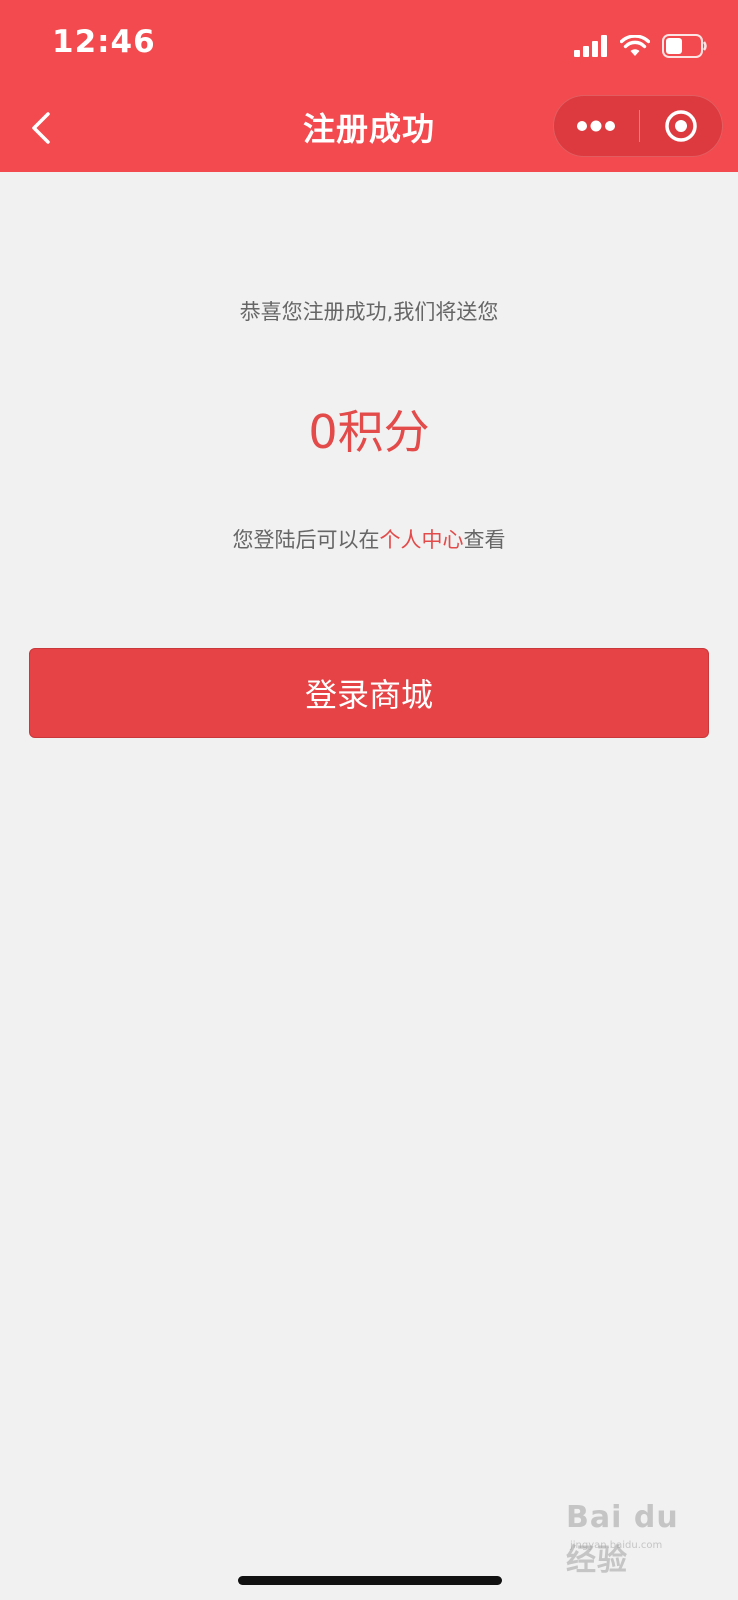 The image size is (738, 1600). I want to click on view-hint-suffix: 查看, so click(484, 540).